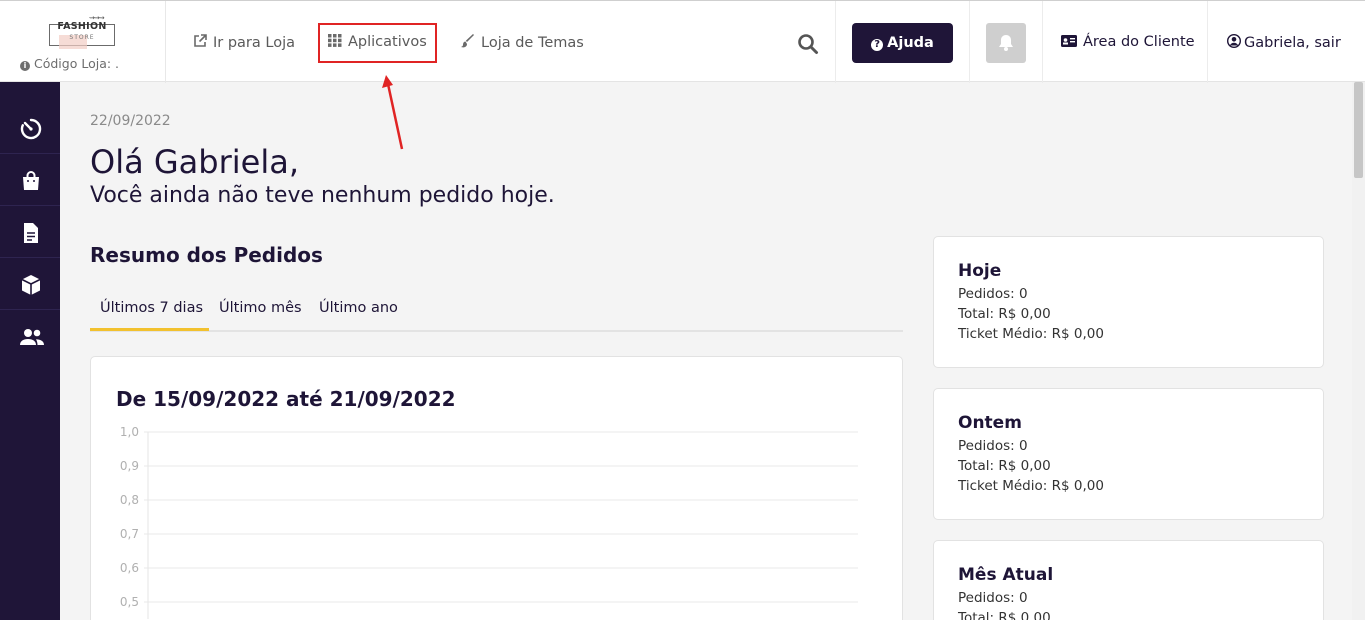 The image size is (1365, 620). What do you see at coordinates (1006, 575) in the screenshot?
I see `stat-title: Mês Atual` at bounding box center [1006, 575].